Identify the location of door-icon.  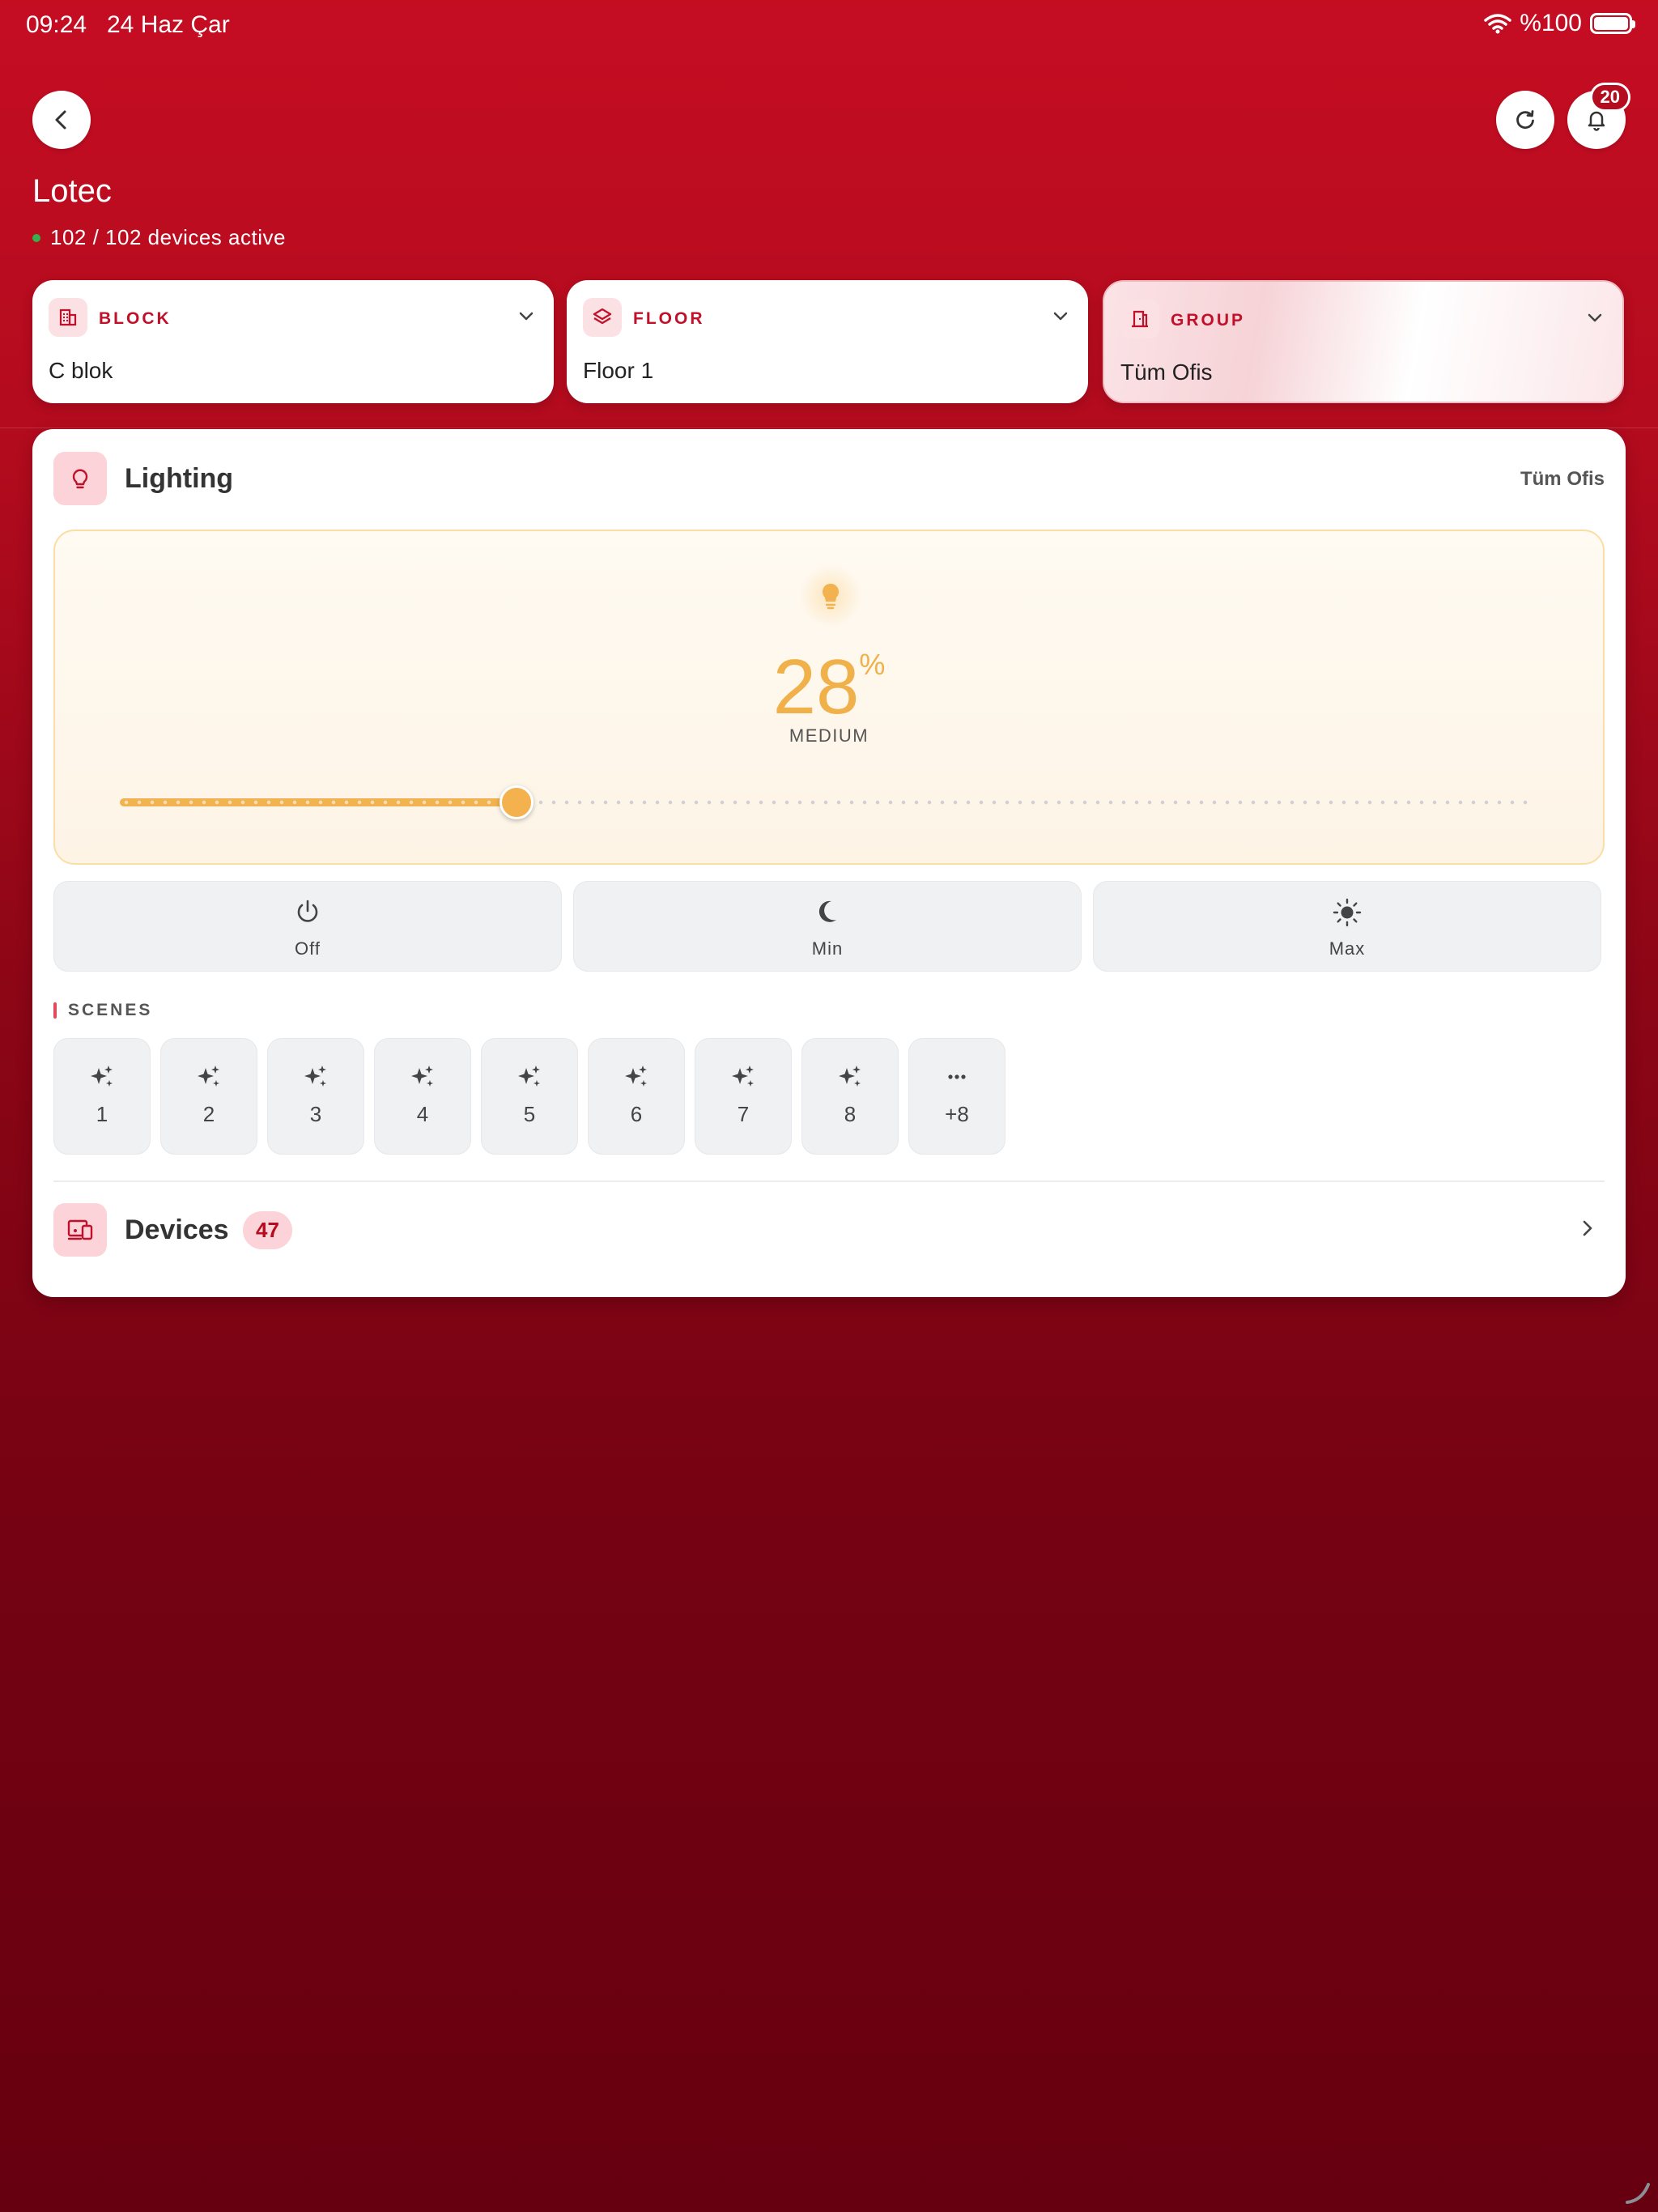
(1139, 319).